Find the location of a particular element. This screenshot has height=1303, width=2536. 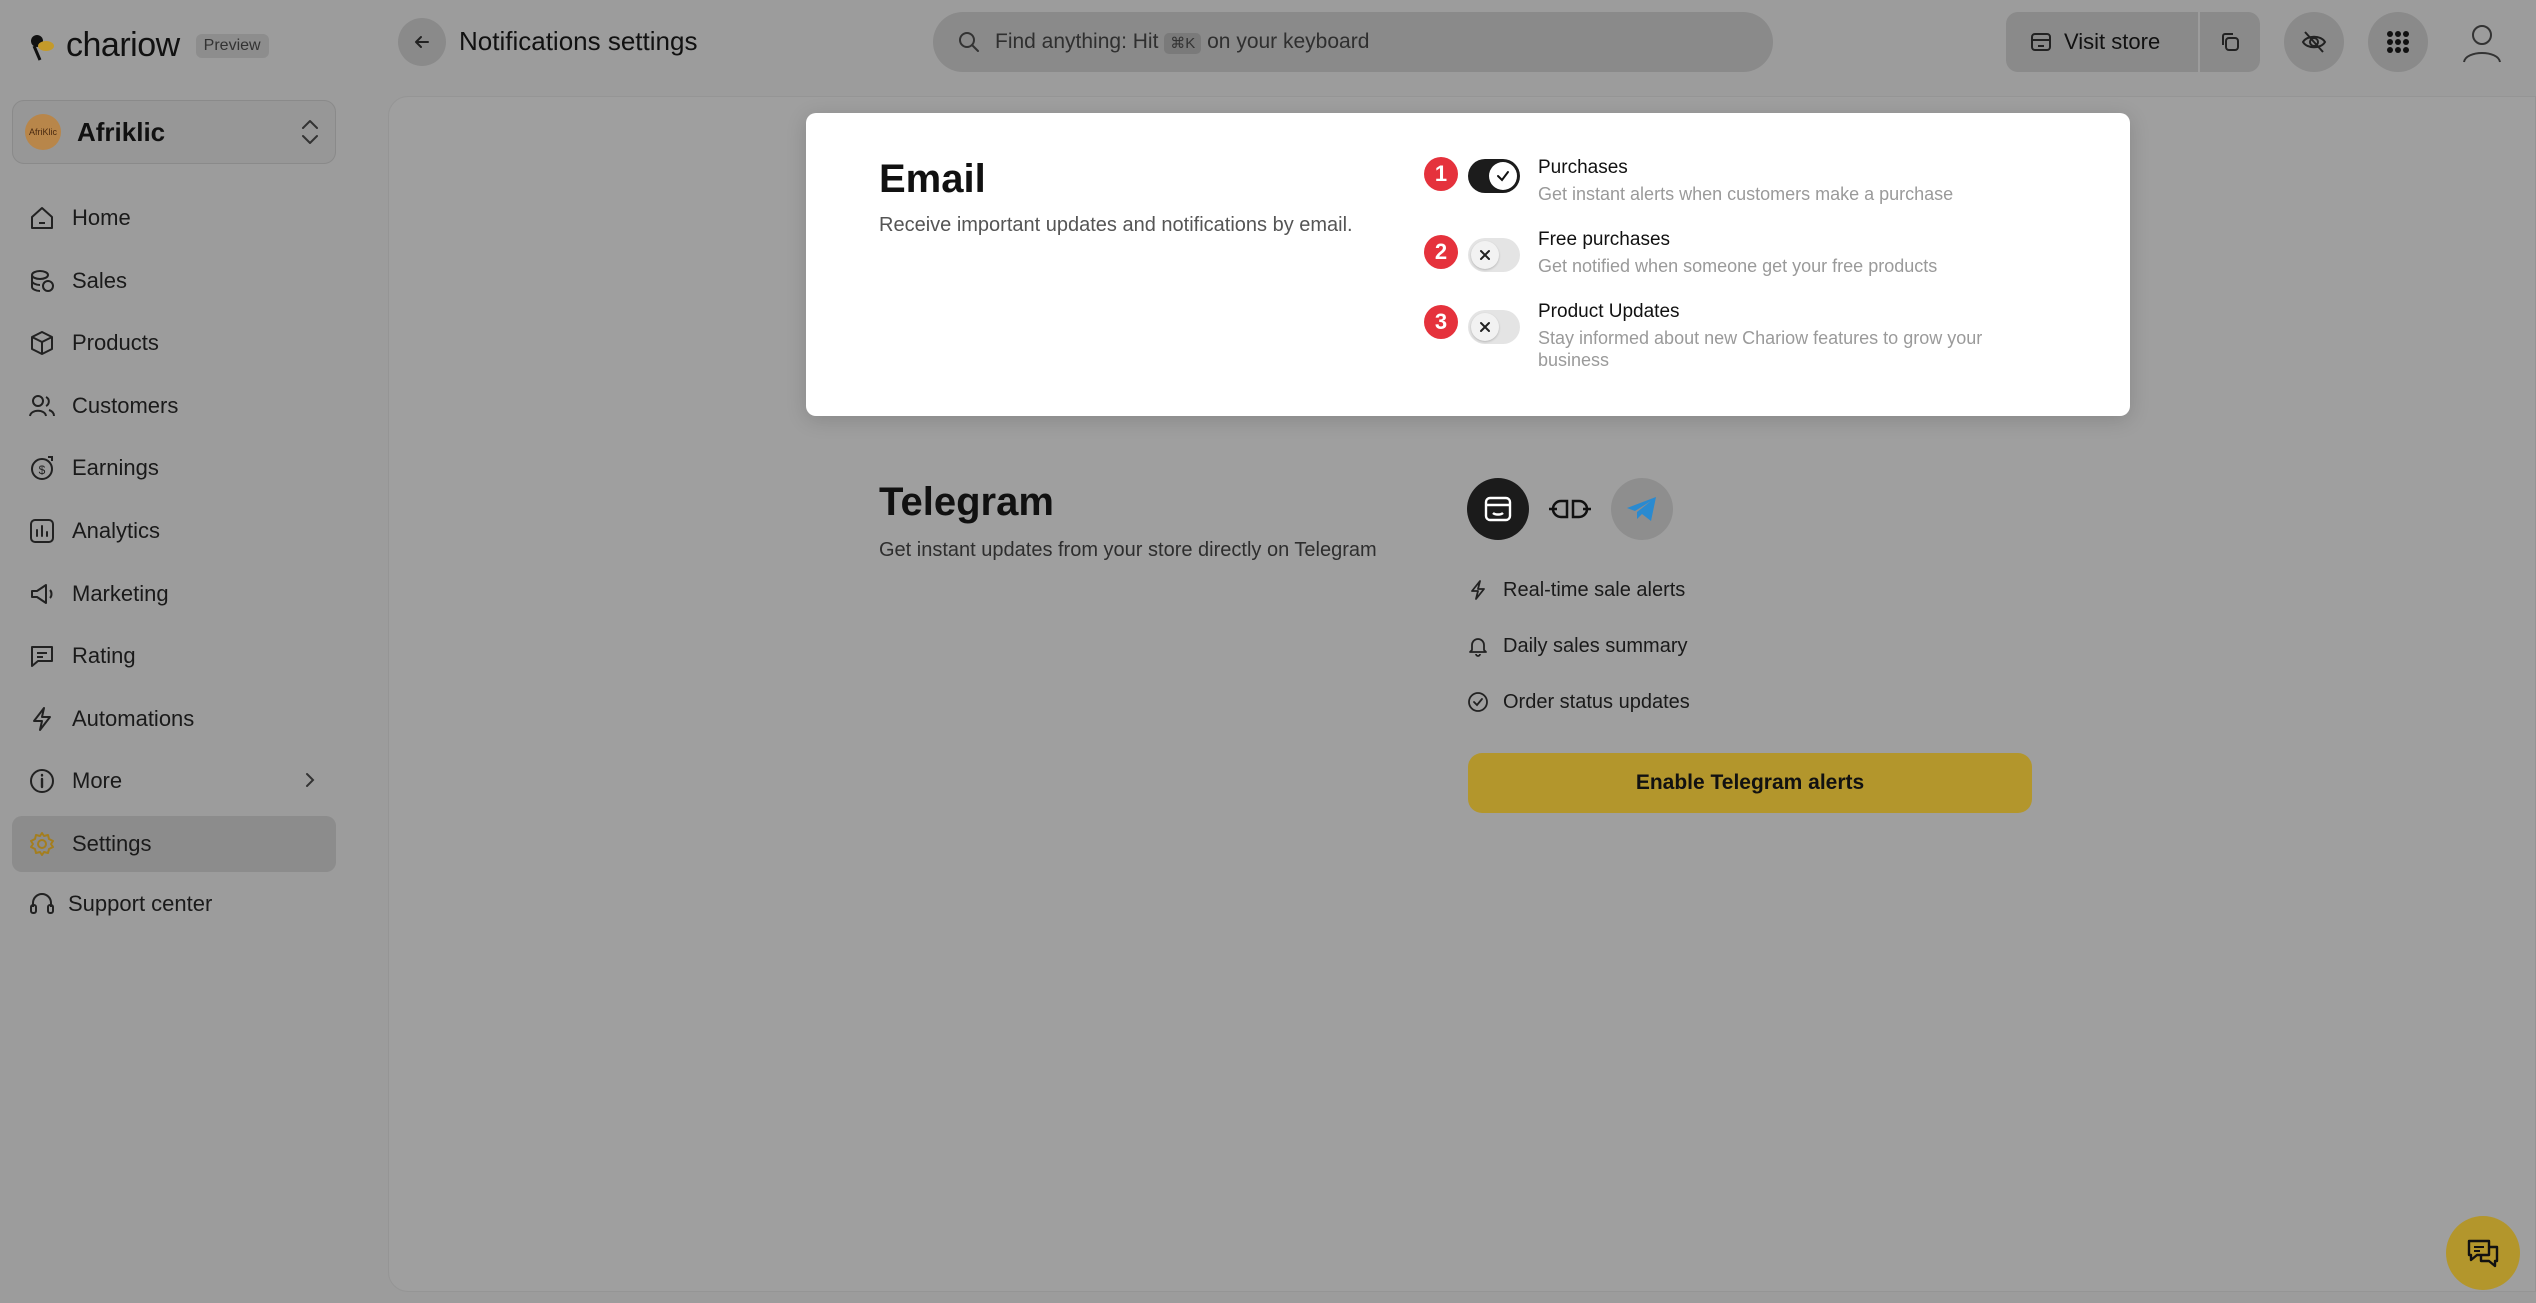

support-center-link: Support center is located at coordinates (120, 904).